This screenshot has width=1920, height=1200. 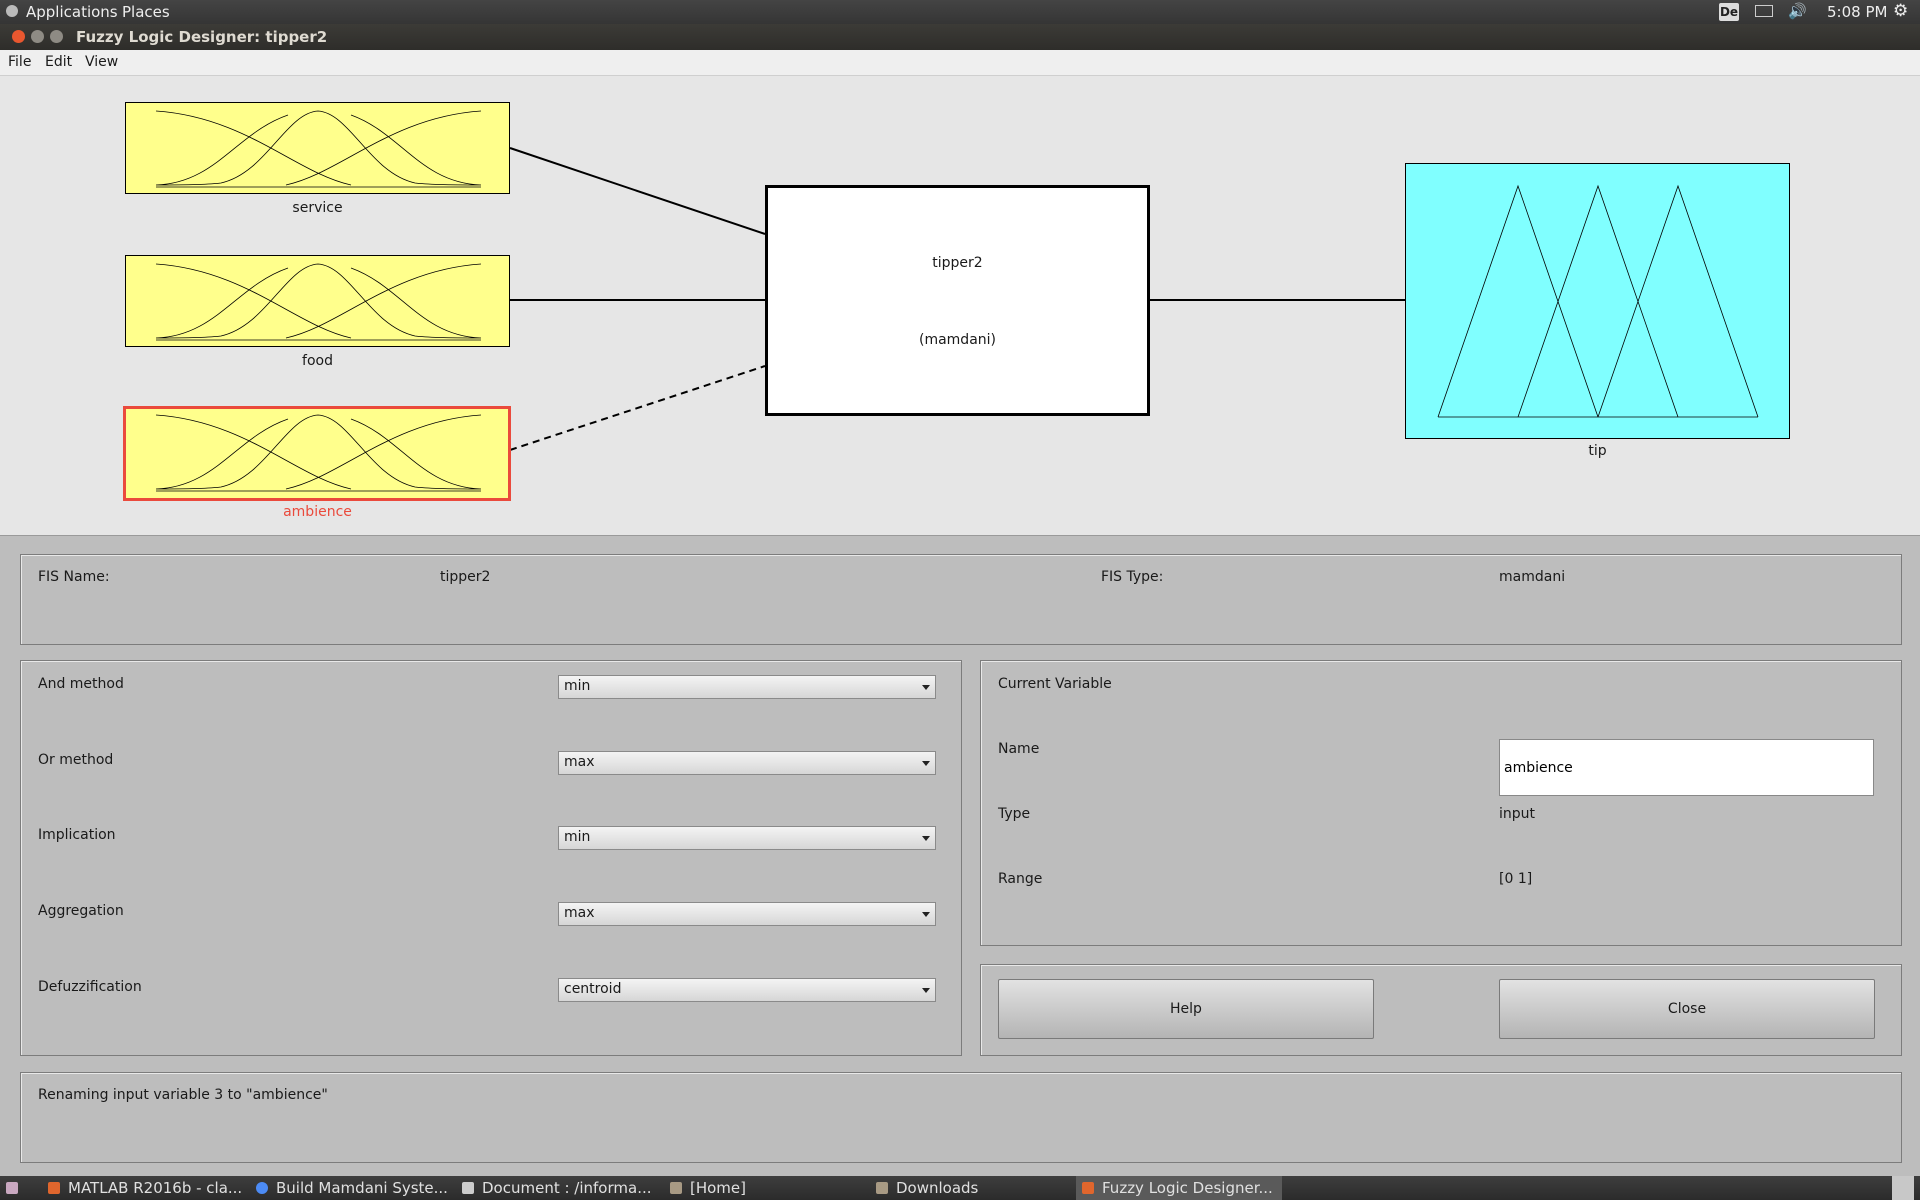 What do you see at coordinates (72, 12) in the screenshot?
I see `applications-menu: Applications` at bounding box center [72, 12].